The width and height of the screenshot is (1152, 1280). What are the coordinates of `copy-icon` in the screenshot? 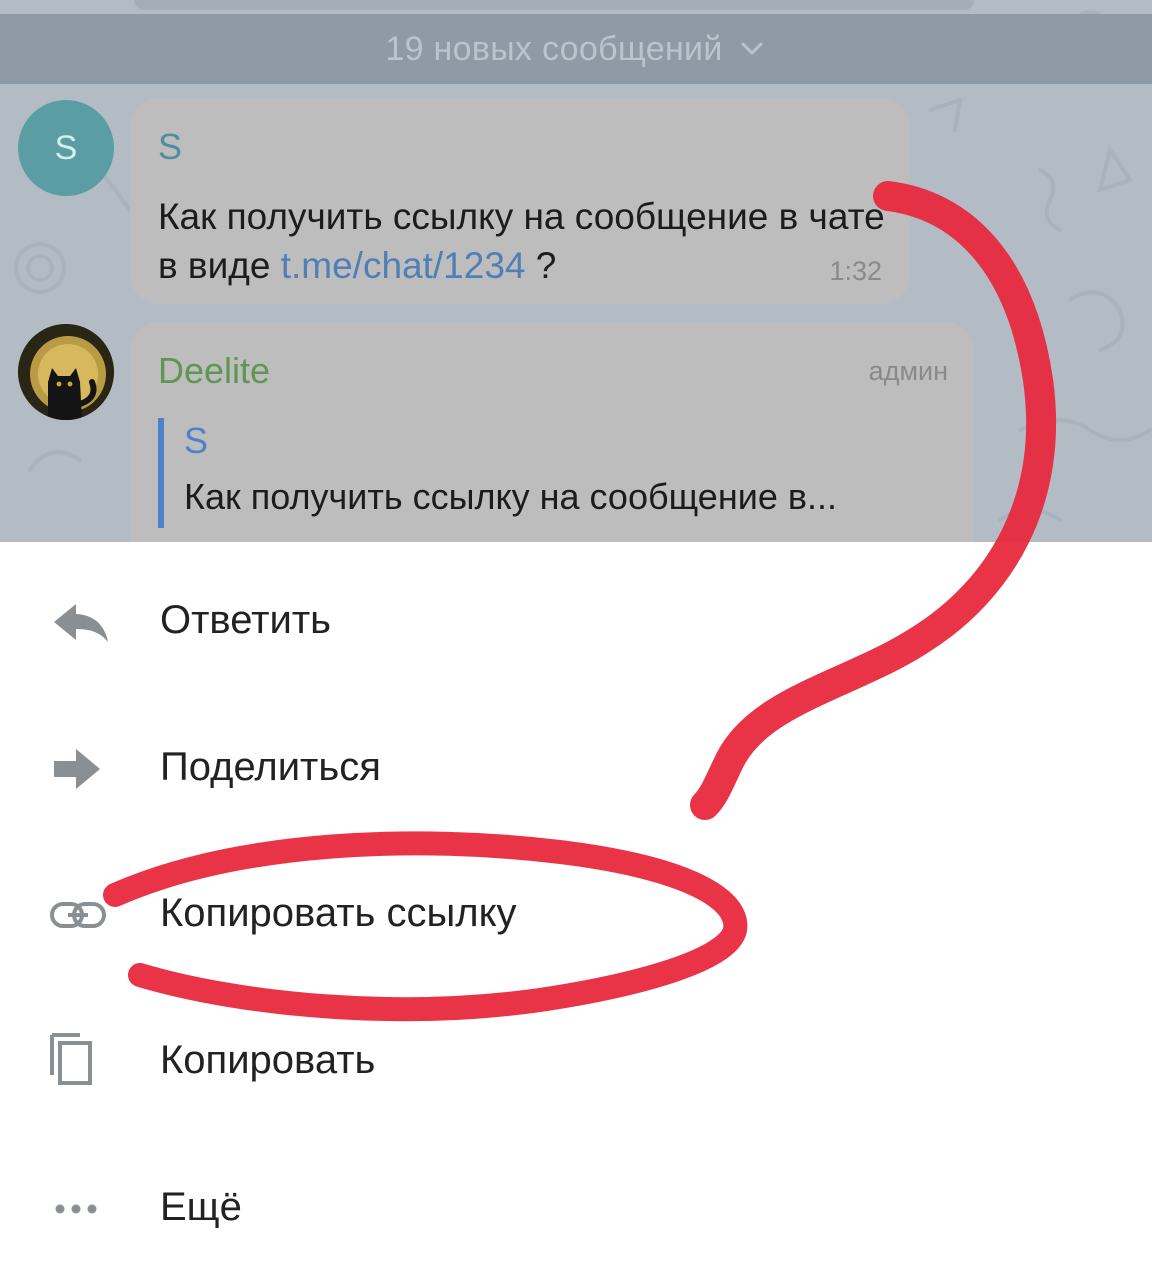 It's located at (71, 1059).